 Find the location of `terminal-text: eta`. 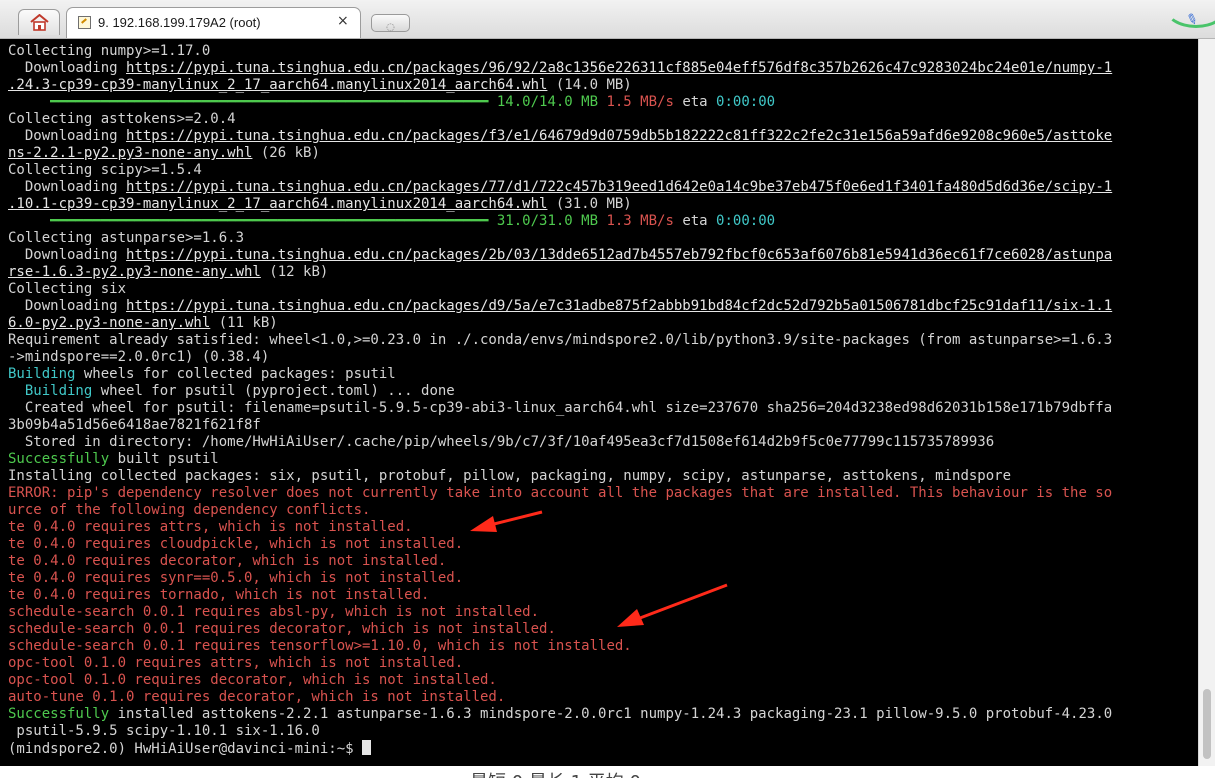

terminal-text: eta is located at coordinates (695, 221).